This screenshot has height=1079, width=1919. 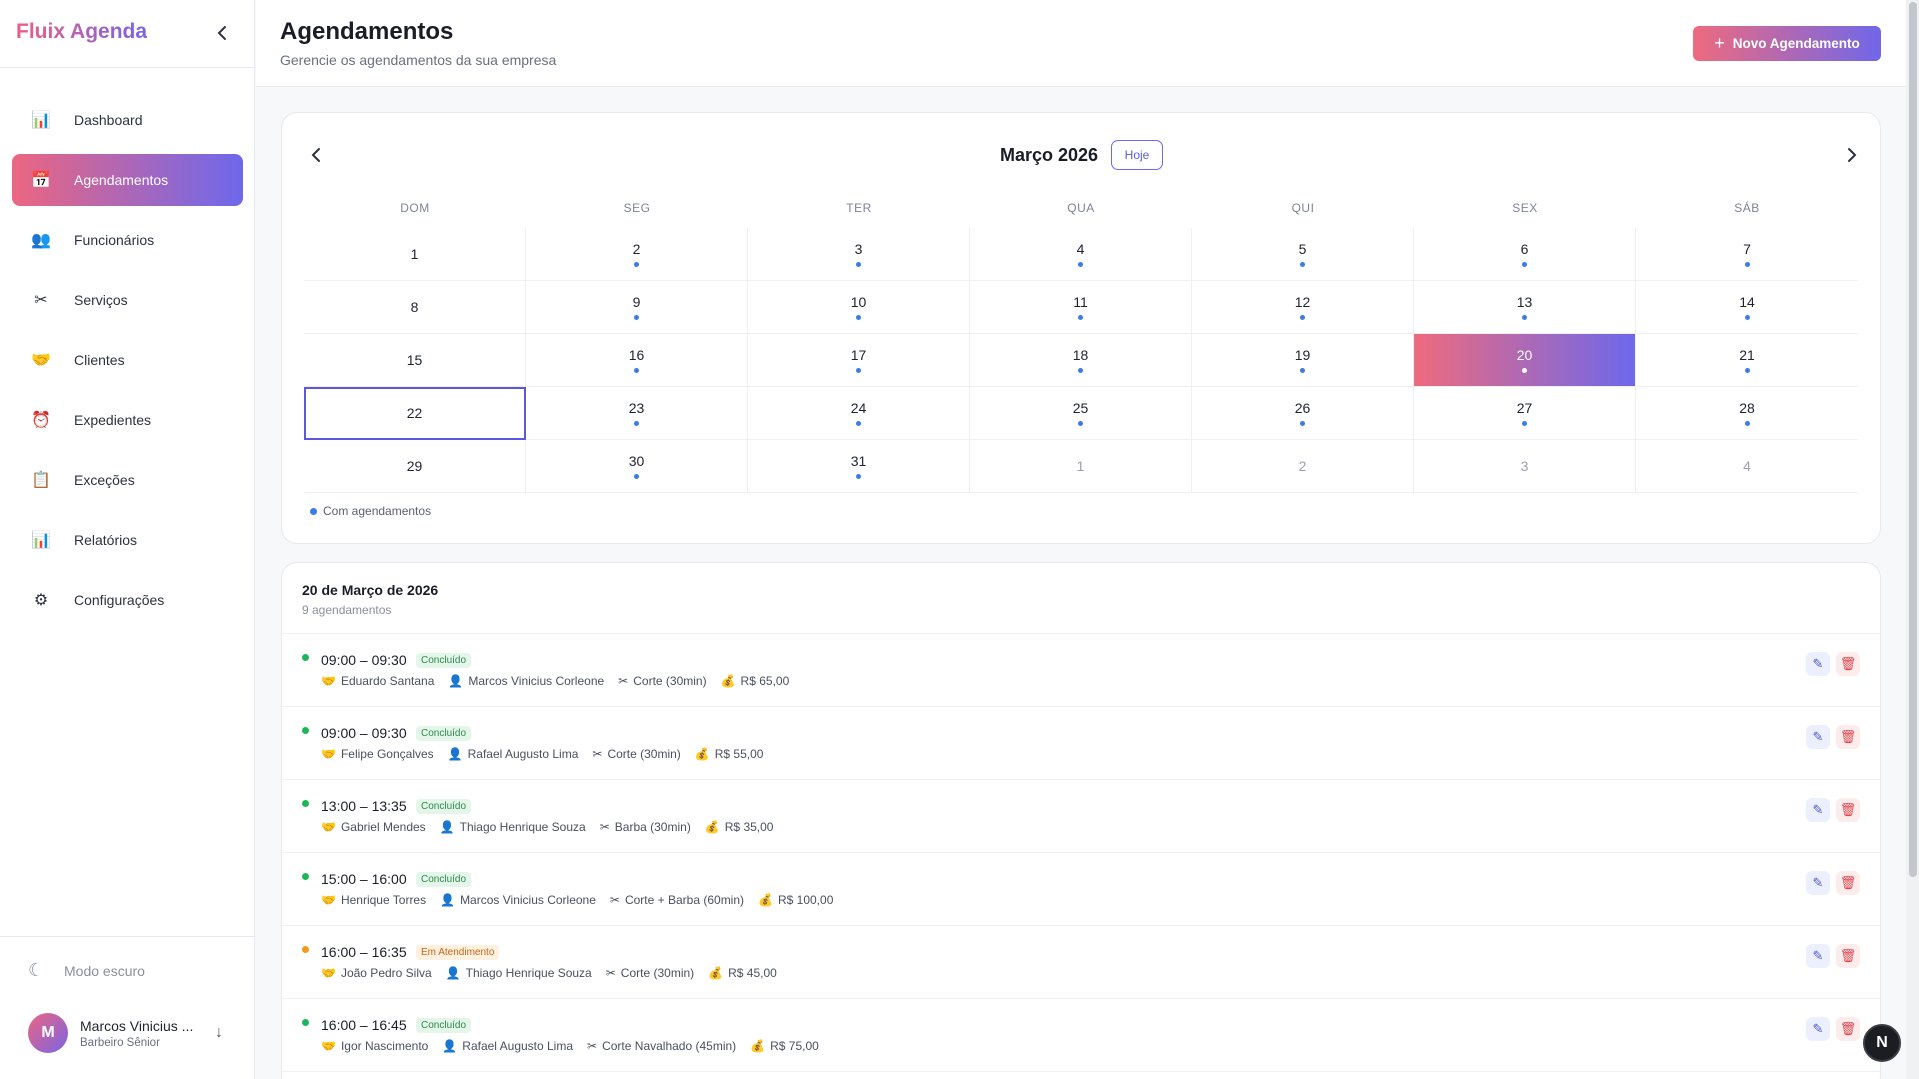 I want to click on calendar-day: 18, so click(x=1081, y=360).